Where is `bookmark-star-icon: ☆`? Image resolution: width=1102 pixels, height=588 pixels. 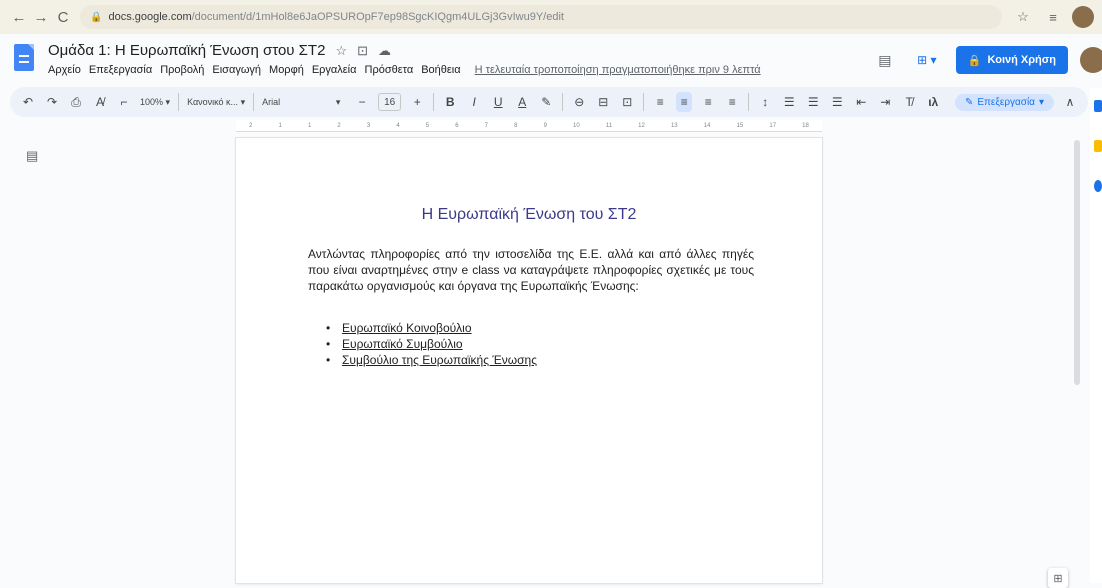
bookmark-star-icon: ☆ is located at coordinates (1023, 17).